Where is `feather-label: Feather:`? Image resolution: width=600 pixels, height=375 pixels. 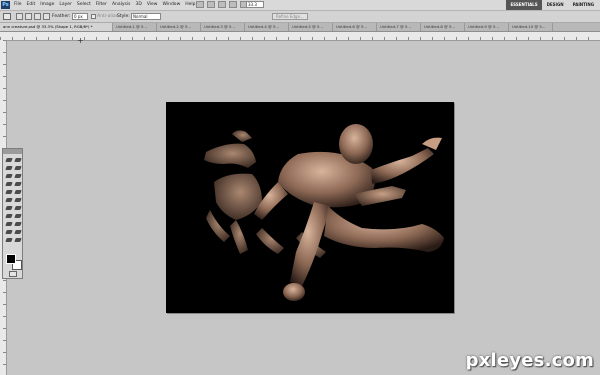 feather-label: Feather: is located at coordinates (61, 16).